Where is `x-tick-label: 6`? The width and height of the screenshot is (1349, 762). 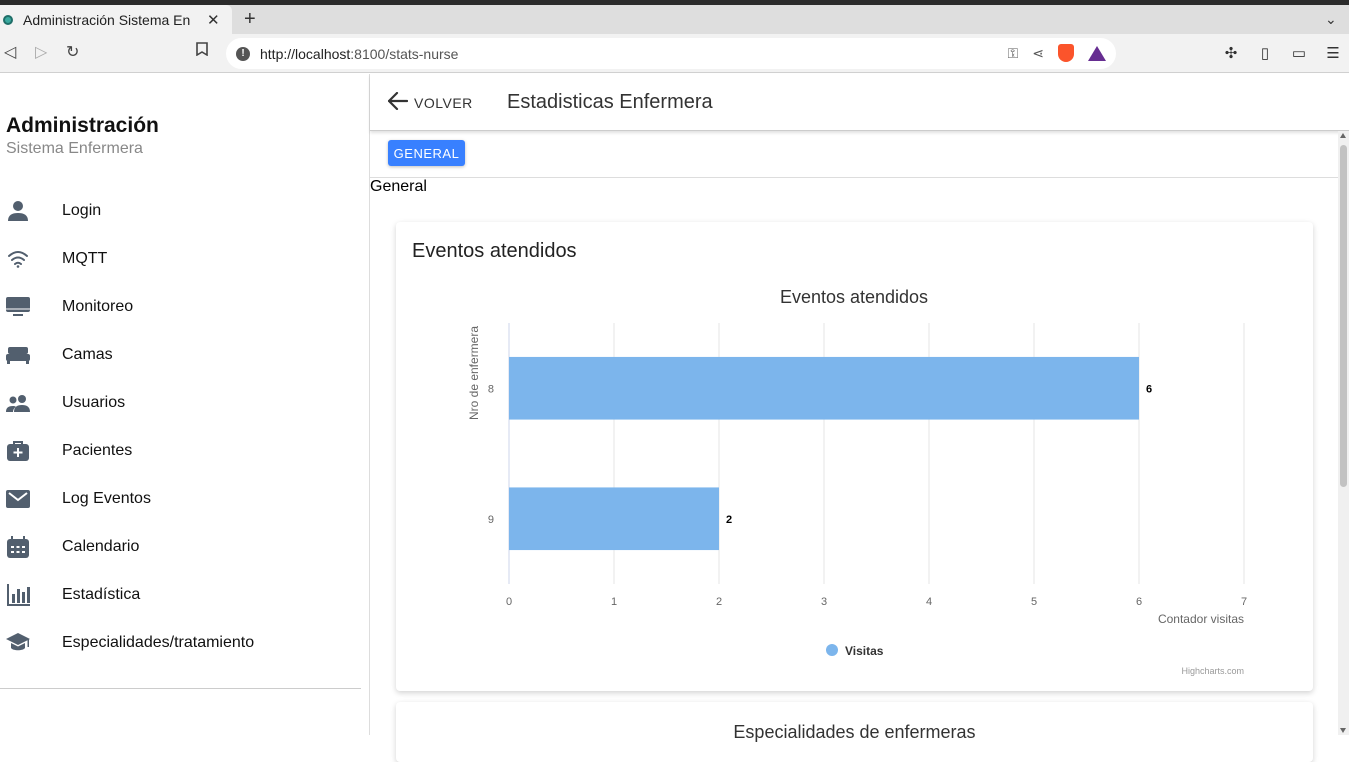
x-tick-label: 6 is located at coordinates (1139, 602).